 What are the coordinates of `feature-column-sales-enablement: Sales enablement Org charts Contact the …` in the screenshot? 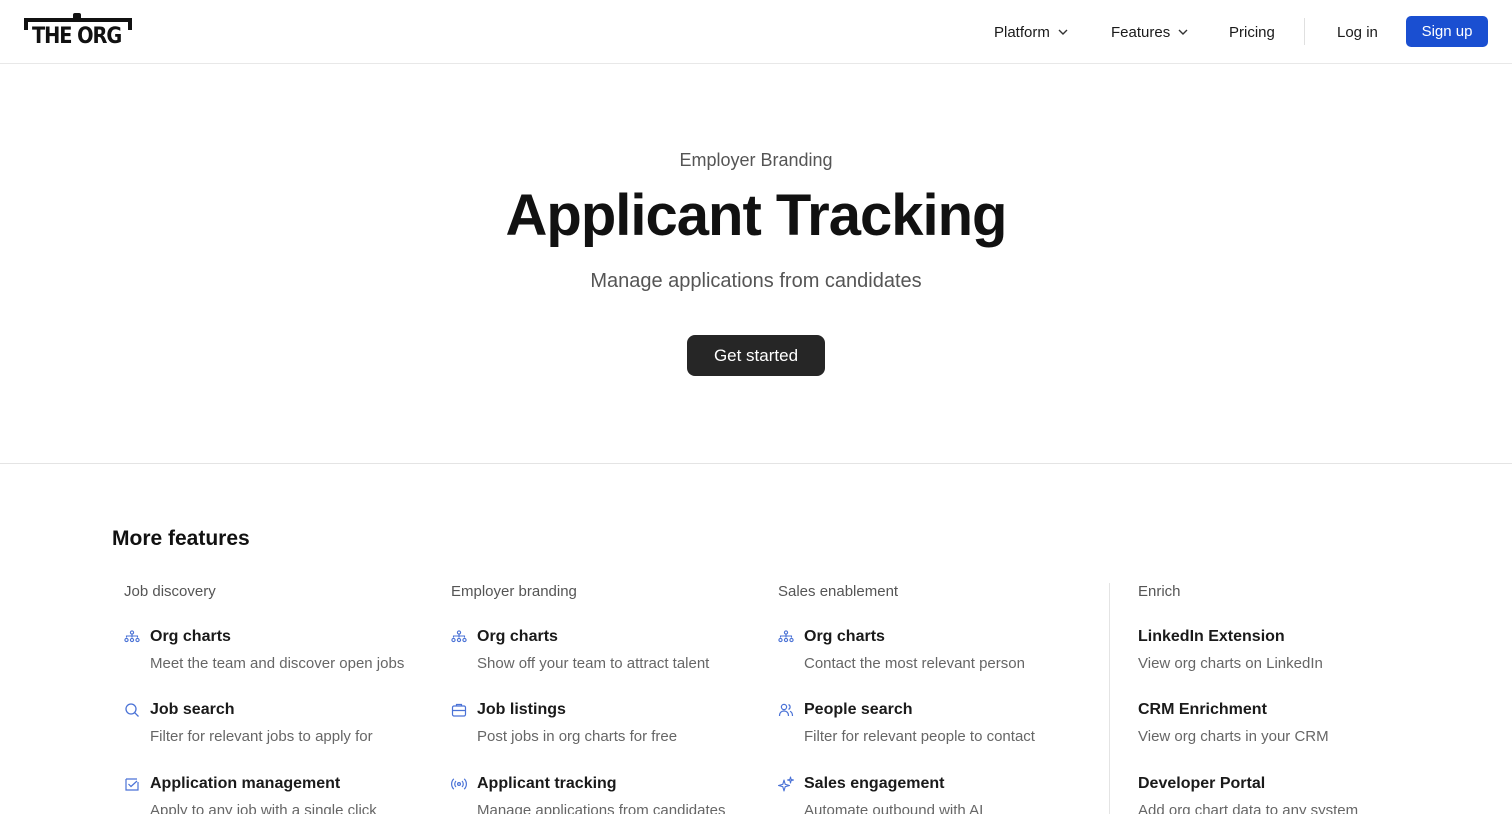 It's located at (933, 698).